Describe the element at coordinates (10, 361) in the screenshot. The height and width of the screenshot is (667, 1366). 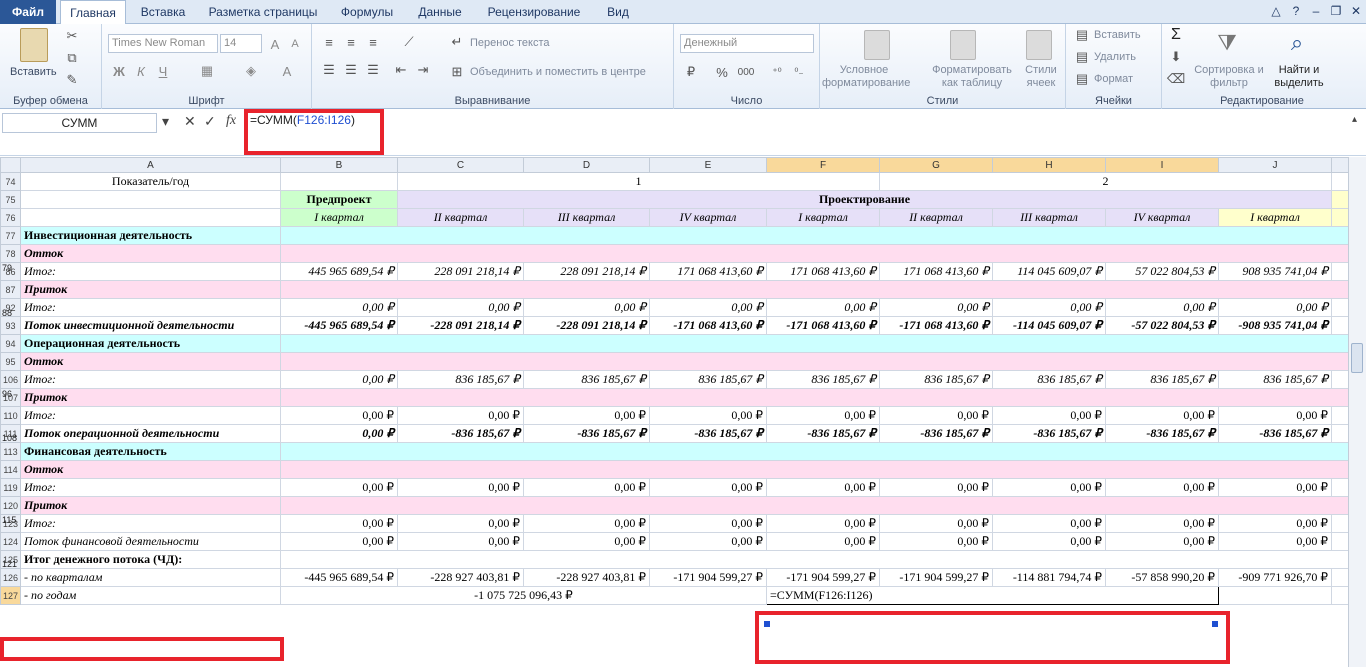
I see `row-header: 95` at that location.